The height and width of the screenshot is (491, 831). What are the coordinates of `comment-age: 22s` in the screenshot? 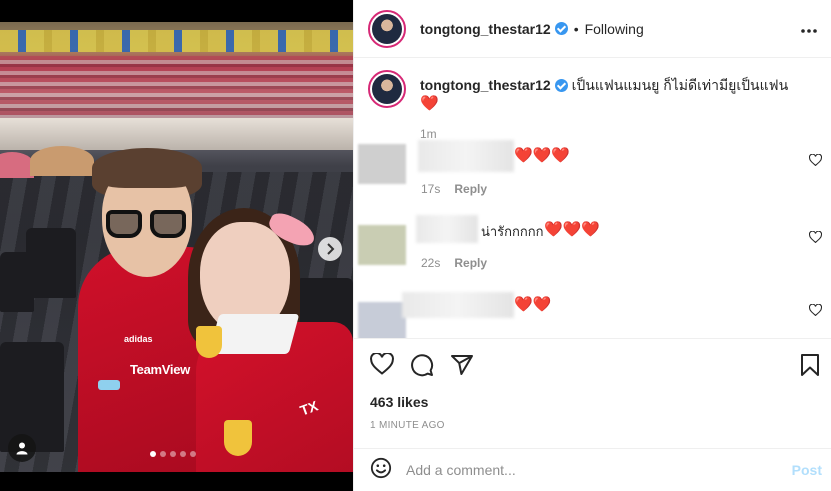 It's located at (431, 263).